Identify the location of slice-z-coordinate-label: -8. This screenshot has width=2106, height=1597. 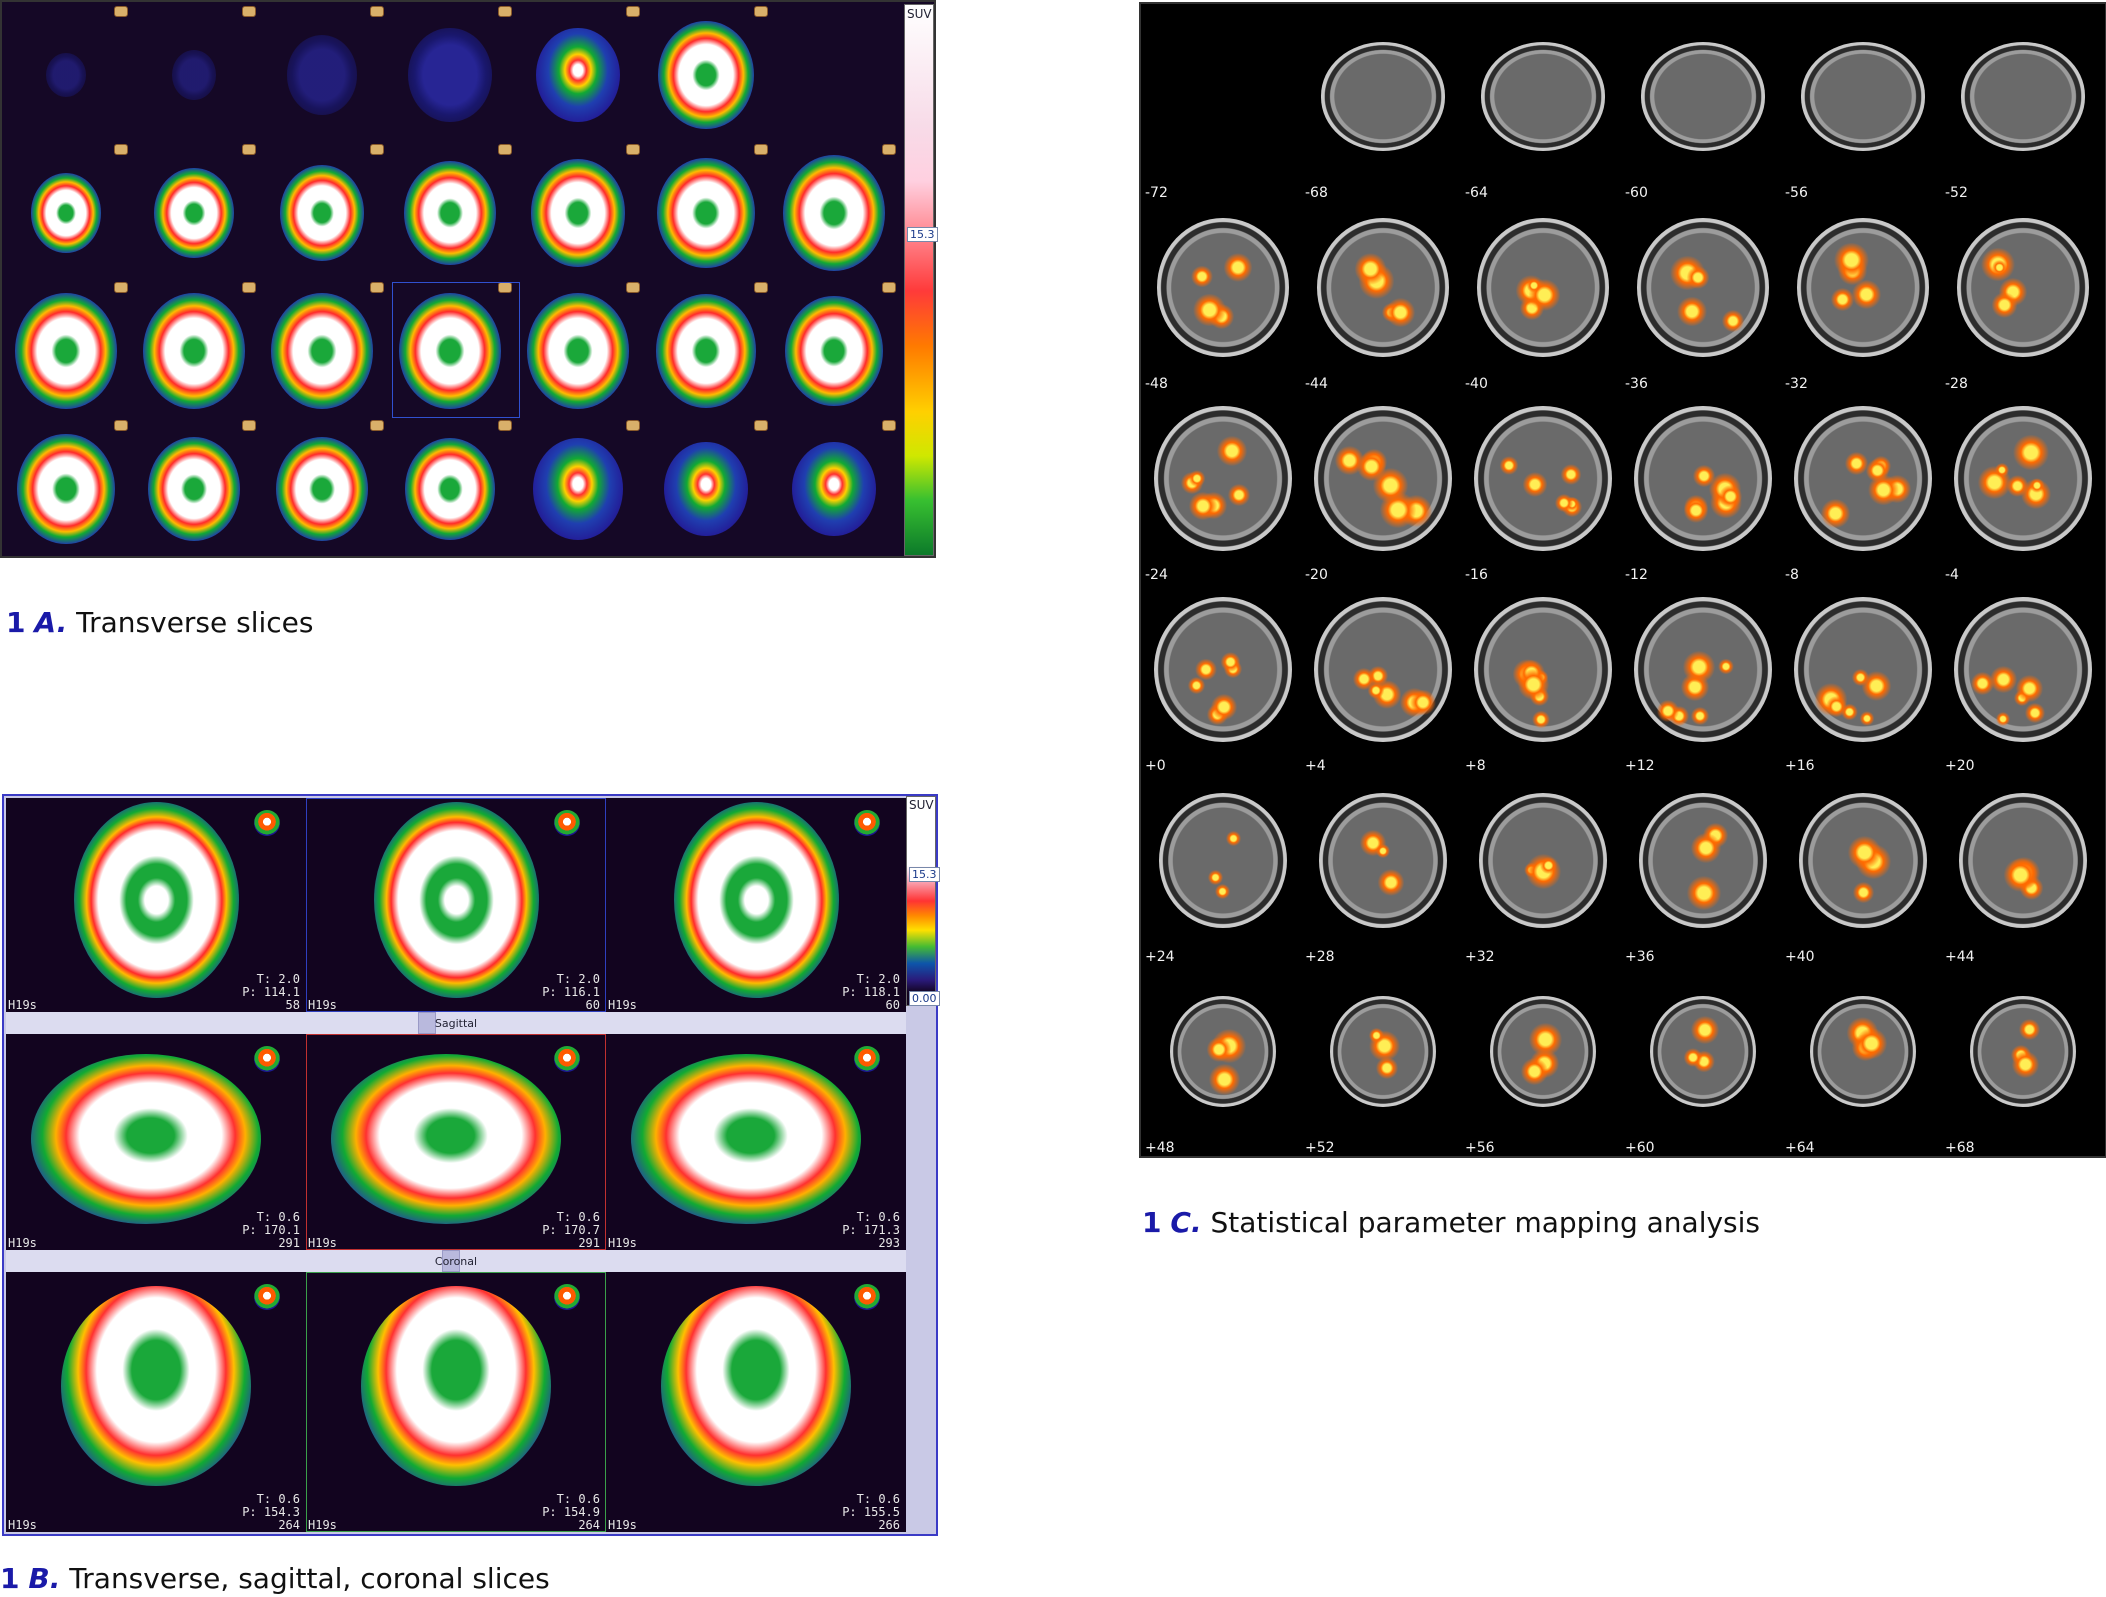
(1792, 575).